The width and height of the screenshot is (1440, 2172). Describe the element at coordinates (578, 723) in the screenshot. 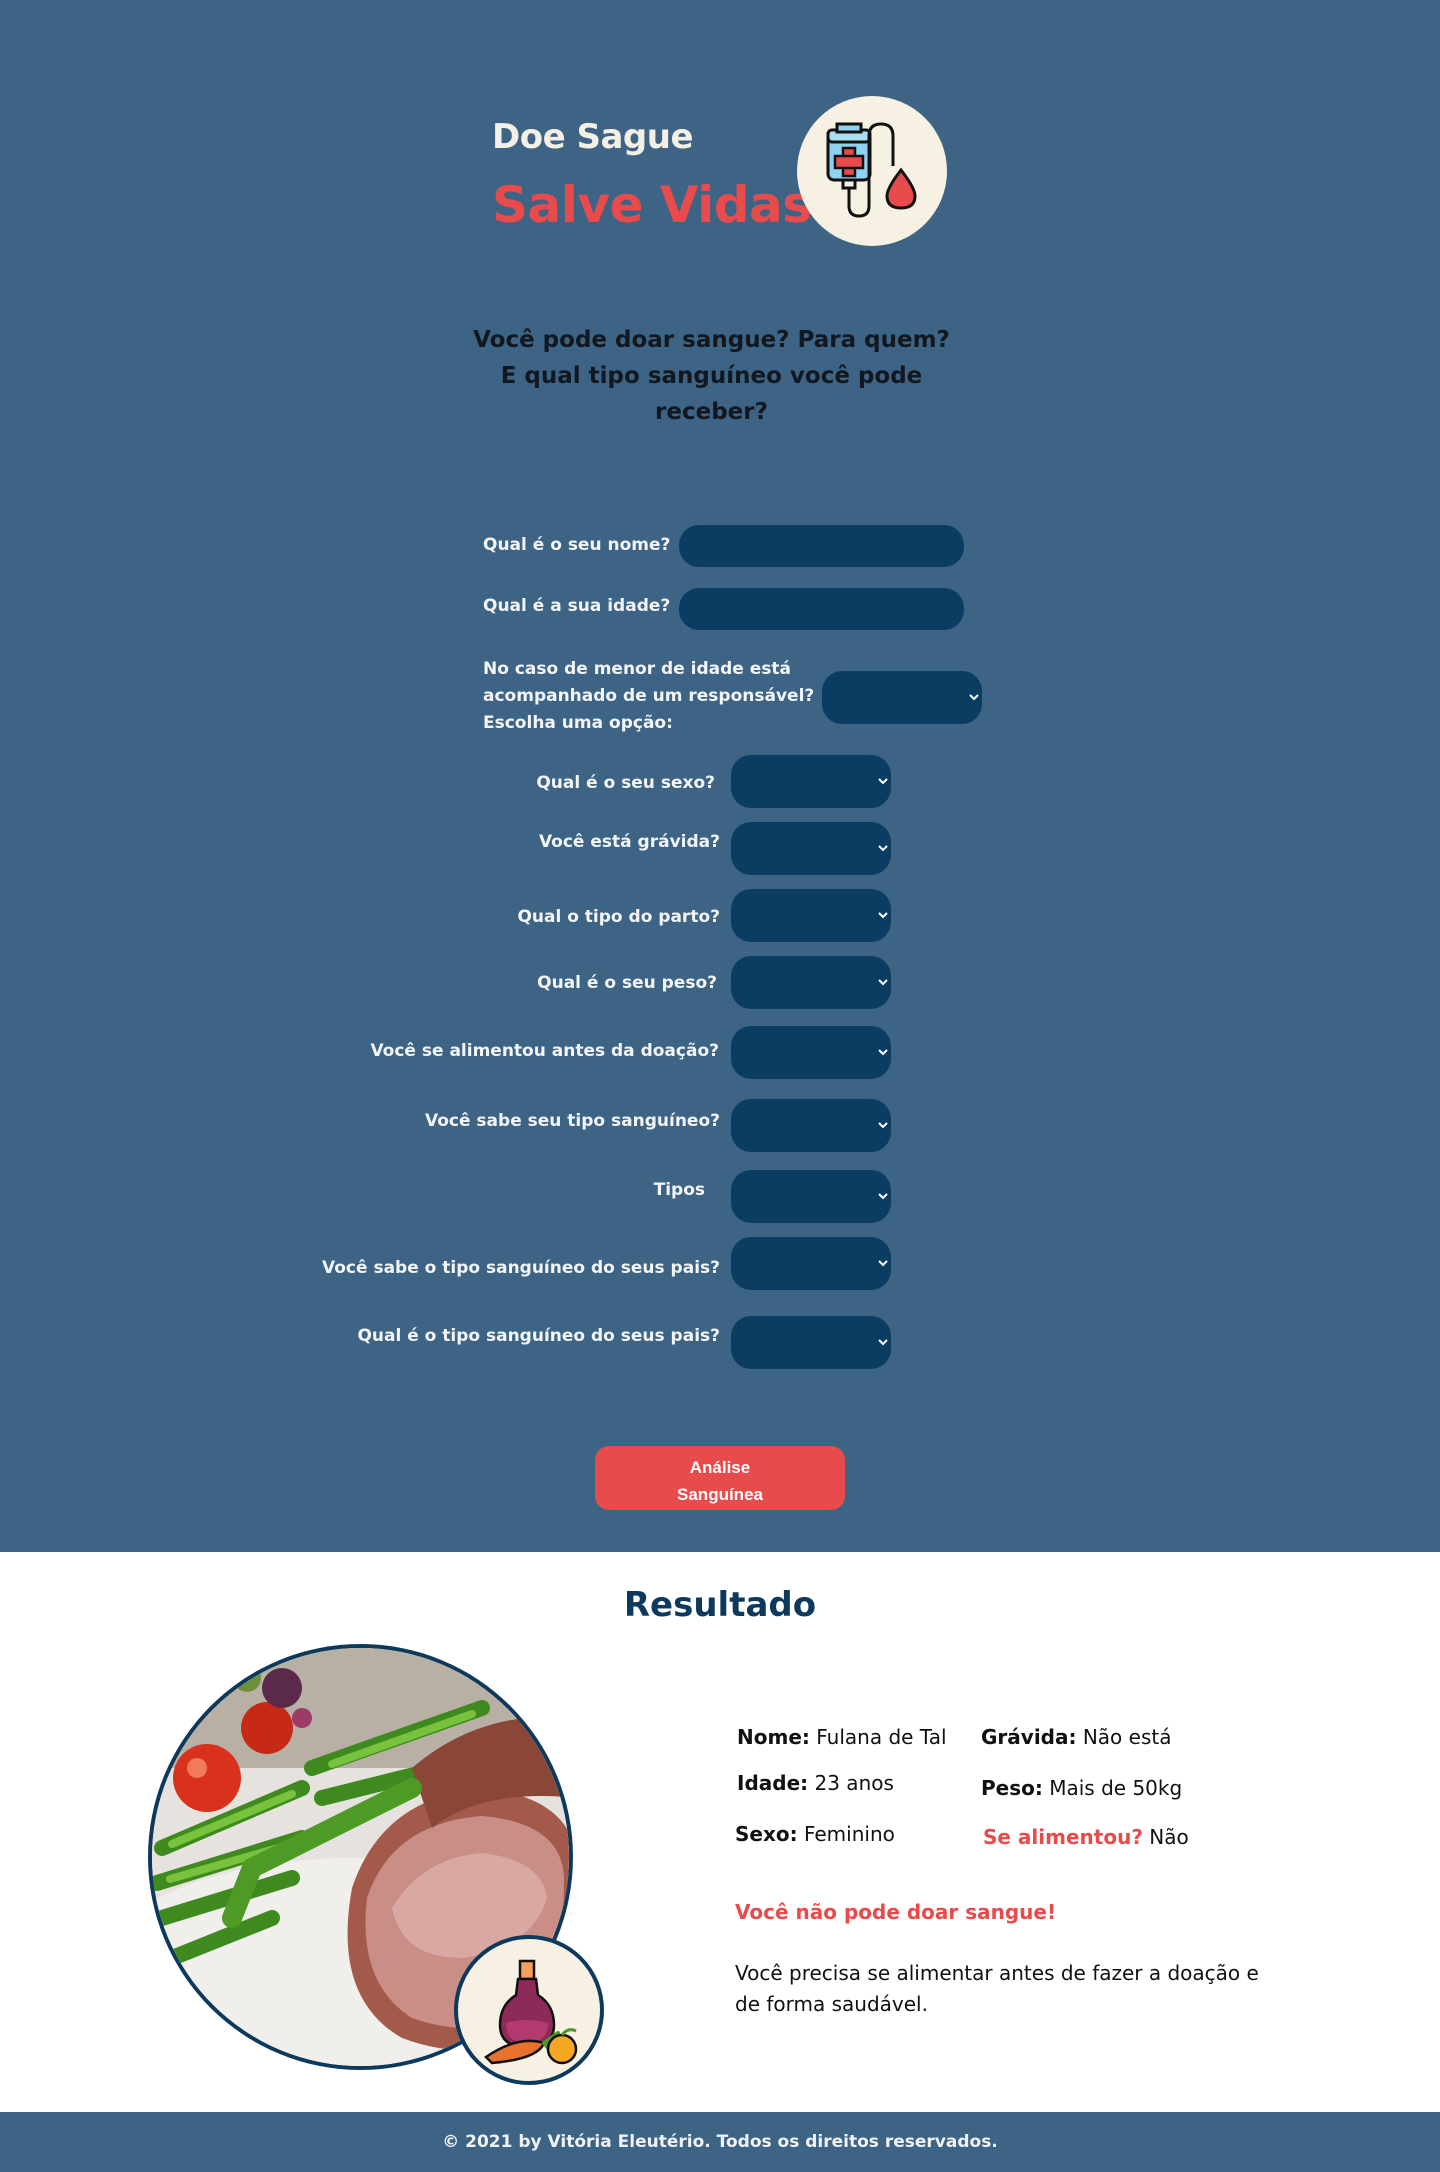

I see `guardian-label-line: Escolha uma opção:` at that location.